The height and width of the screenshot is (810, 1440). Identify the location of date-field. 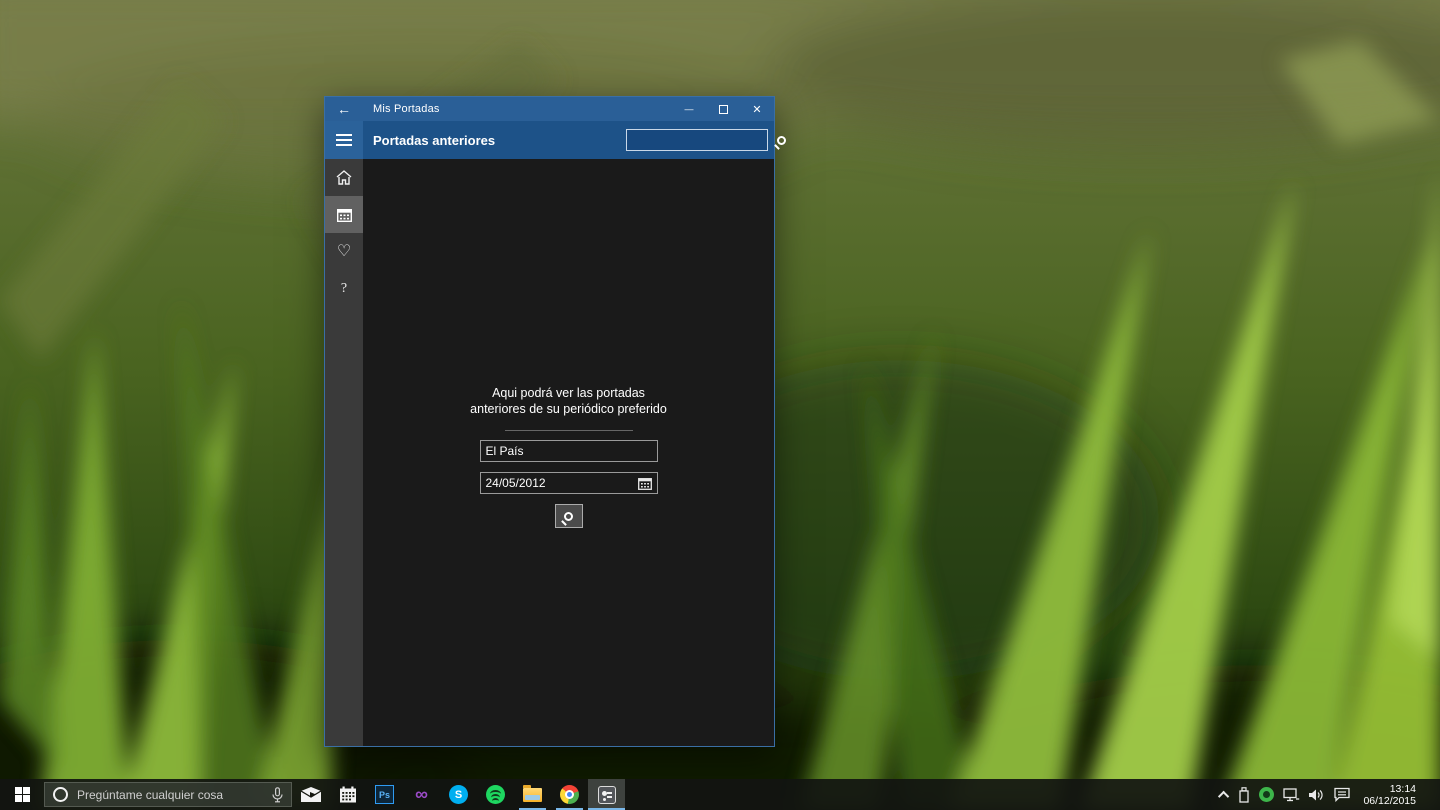
(568, 483).